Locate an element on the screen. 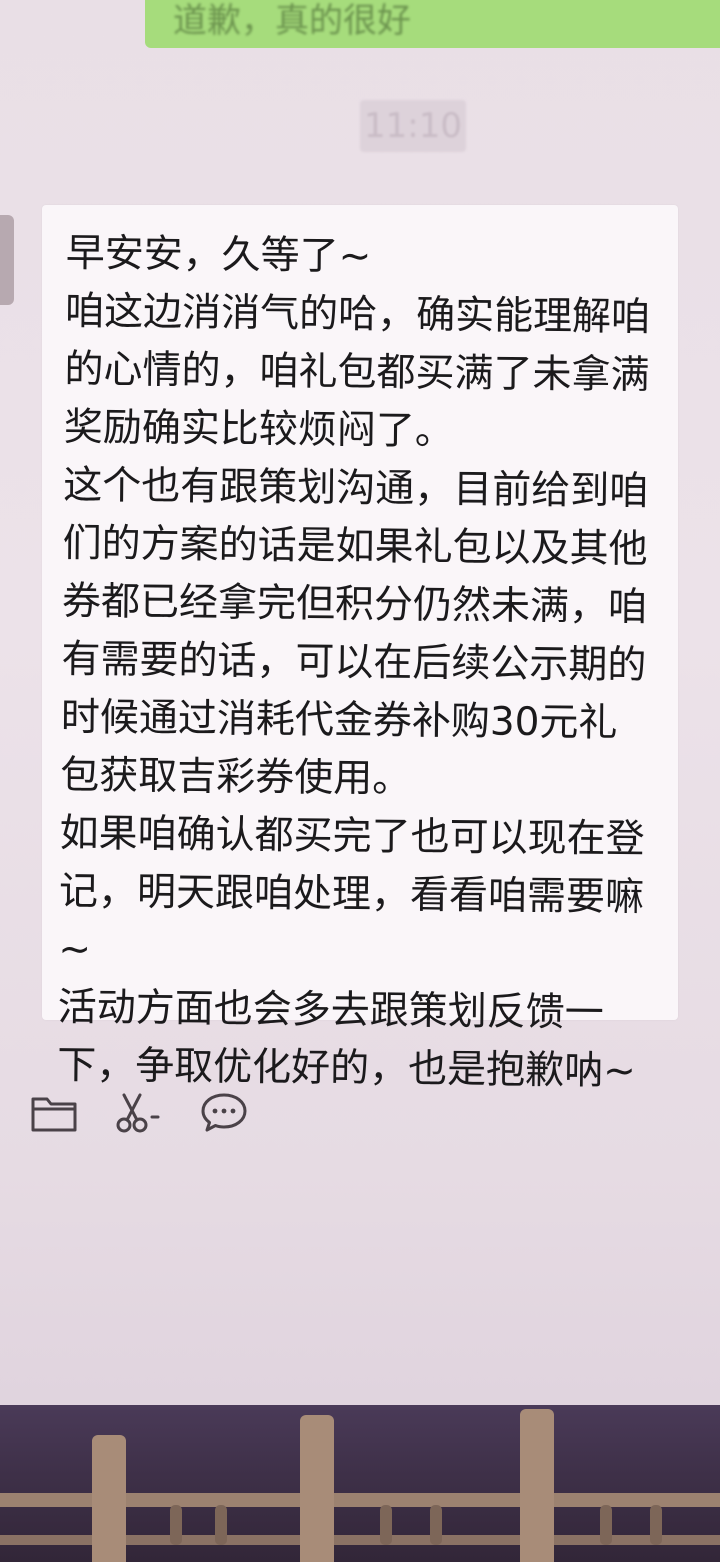  message-line: 们的方案的话是如果礼包以及其他 is located at coordinates (355, 546).